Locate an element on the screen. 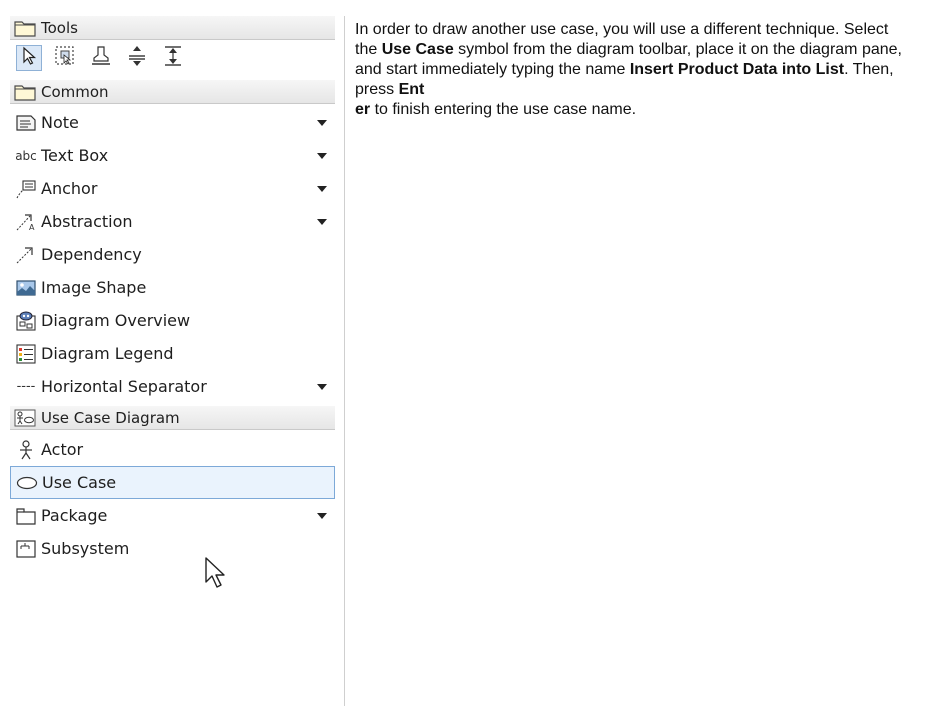  palette-item-anchor: Anchor is located at coordinates (172, 188).